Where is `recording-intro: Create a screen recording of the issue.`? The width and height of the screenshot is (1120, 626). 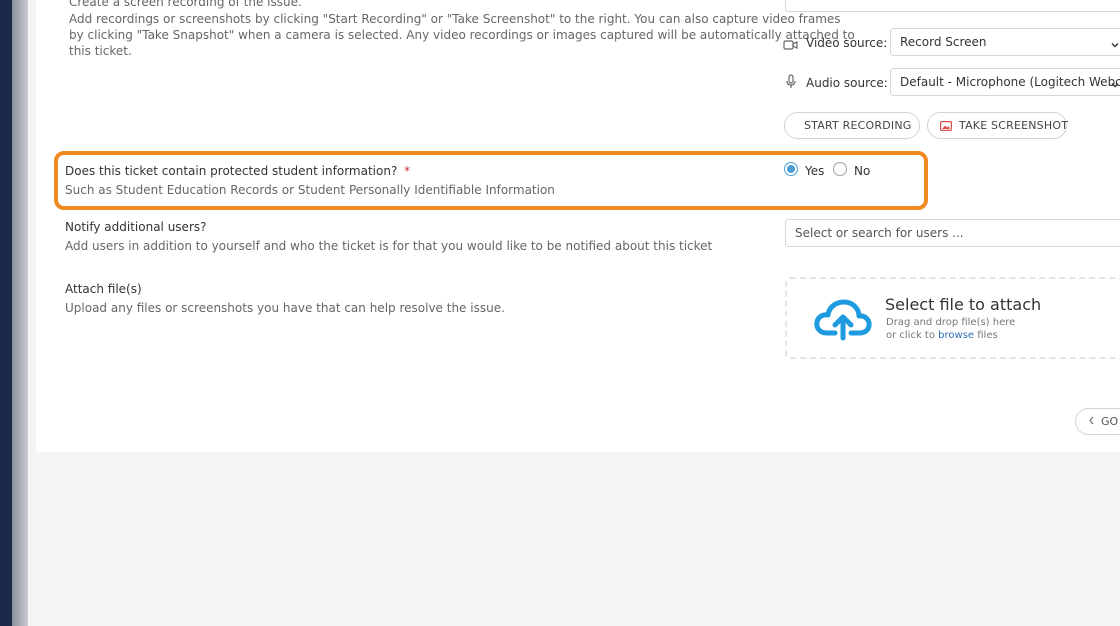 recording-intro: Create a screen recording of the issue. is located at coordinates (185, 4).